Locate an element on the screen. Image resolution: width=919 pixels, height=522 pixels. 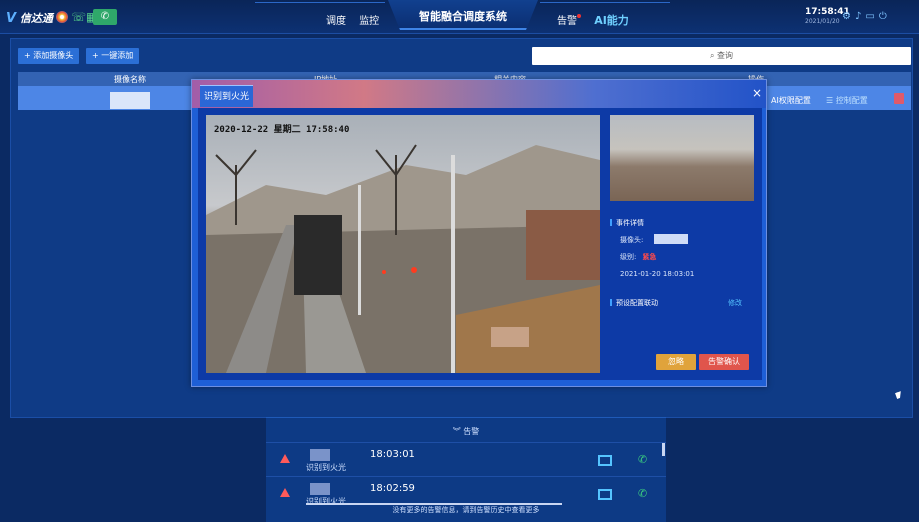
nav-ai: AI能力 is located at coordinates (611, 20).